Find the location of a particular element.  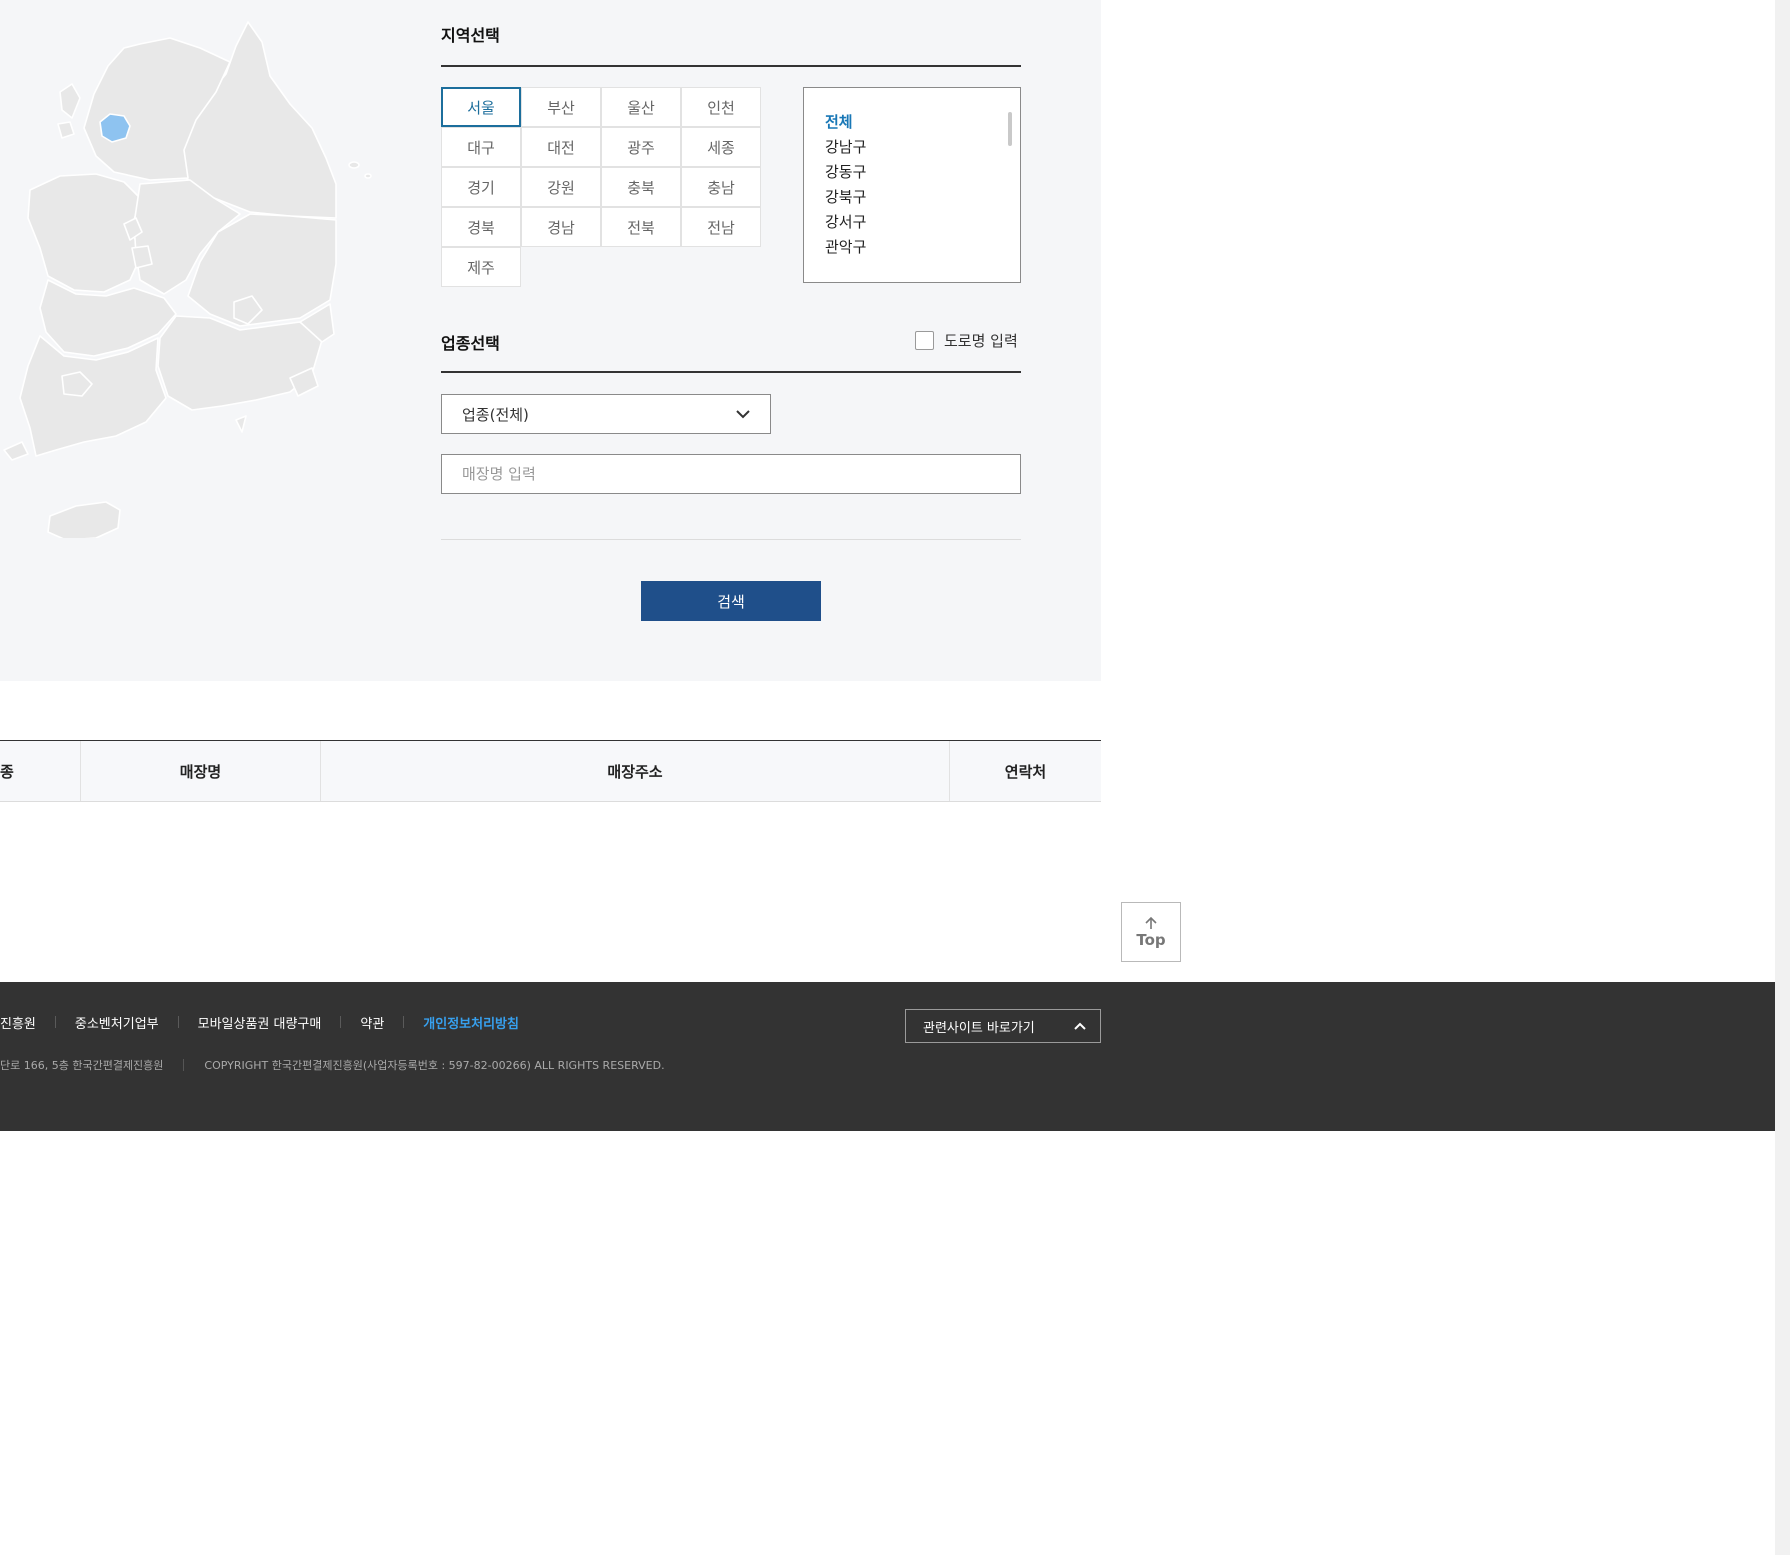

map-chungnam is located at coordinates (84, 233).